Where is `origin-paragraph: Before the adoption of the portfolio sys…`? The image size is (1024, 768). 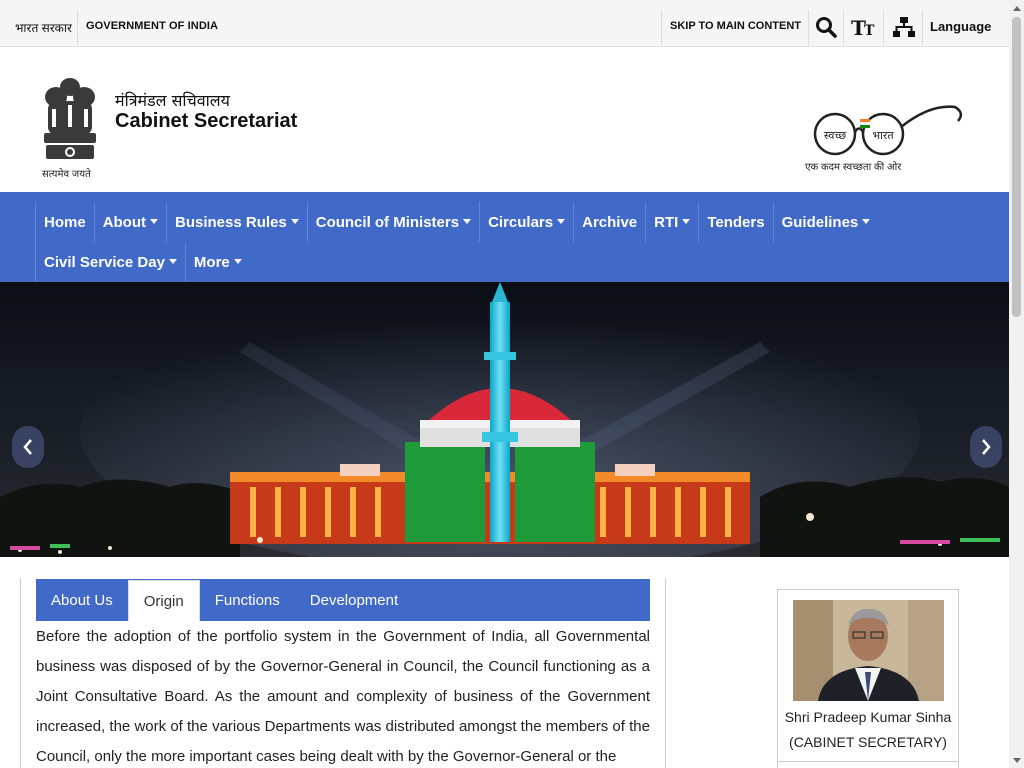 origin-paragraph: Before the adoption of the portfolio sys… is located at coordinates (343, 696).